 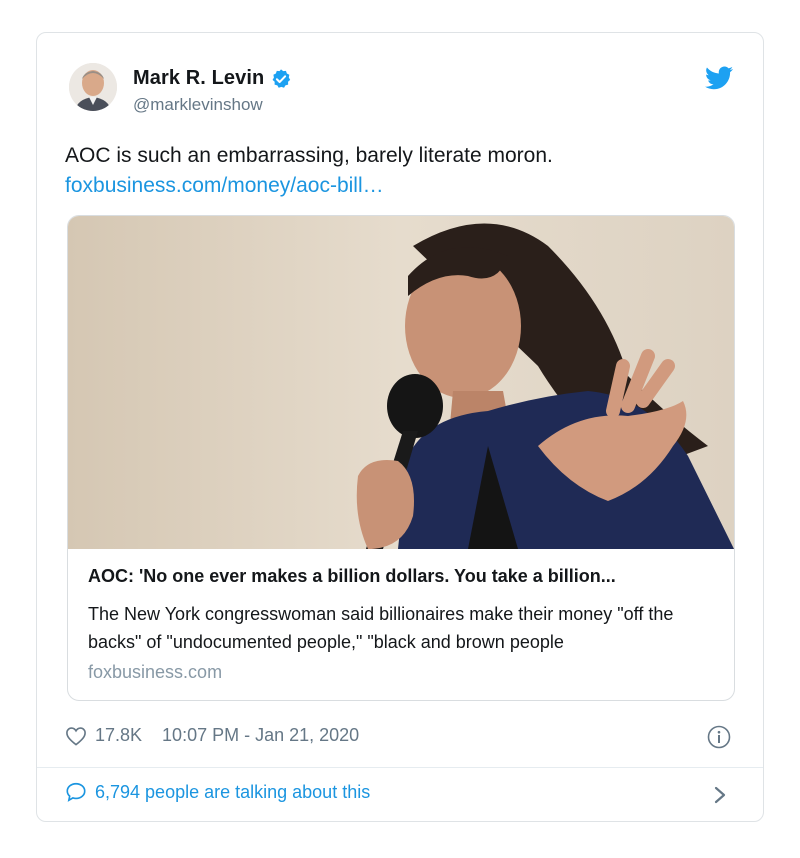 I want to click on author-name: Mark R. Levin, so click(x=198, y=78).